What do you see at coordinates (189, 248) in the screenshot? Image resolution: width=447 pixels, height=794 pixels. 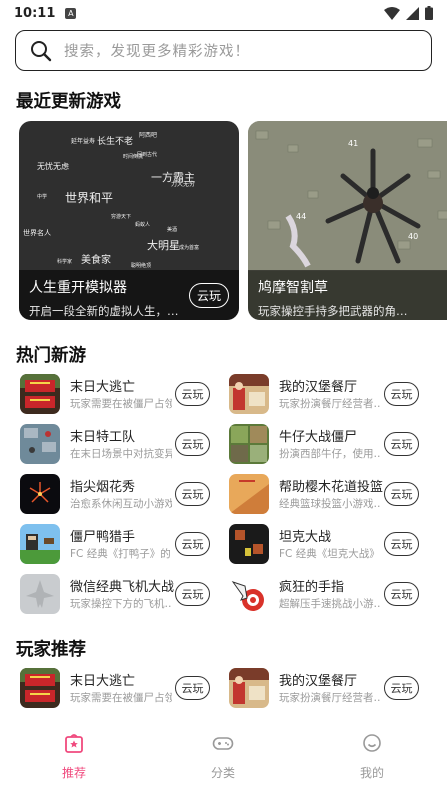 I see `cloud-word: 成为首富` at bounding box center [189, 248].